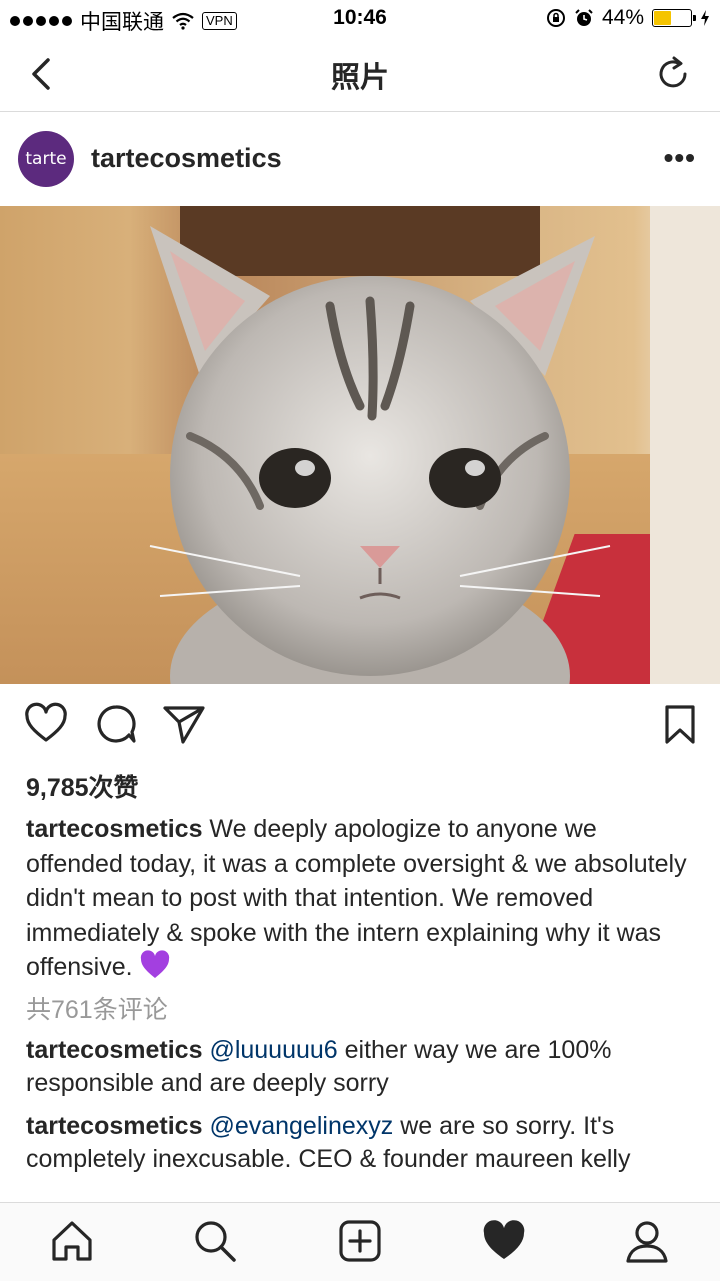 The height and width of the screenshot is (1281, 720). Describe the element at coordinates (680, 158) in the screenshot. I see `more-dots-icon: •••` at that location.